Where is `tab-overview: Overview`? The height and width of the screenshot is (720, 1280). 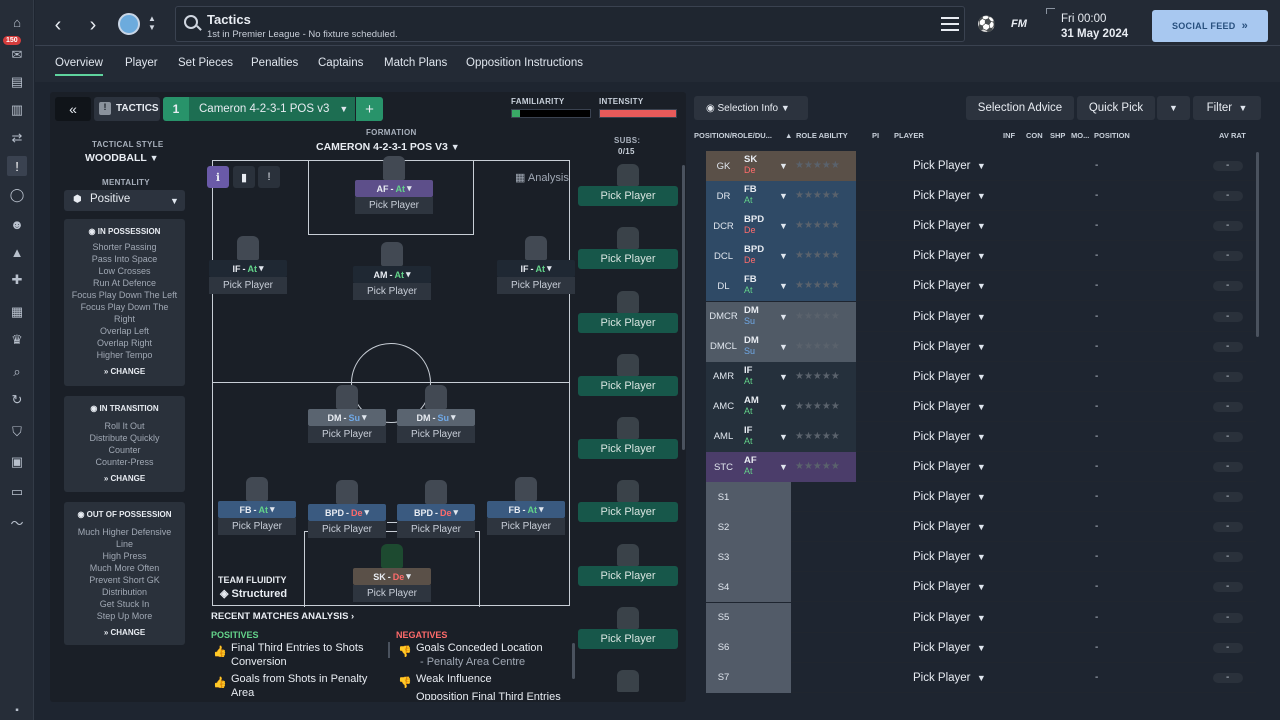
tab-overview: Overview is located at coordinates (79, 66).